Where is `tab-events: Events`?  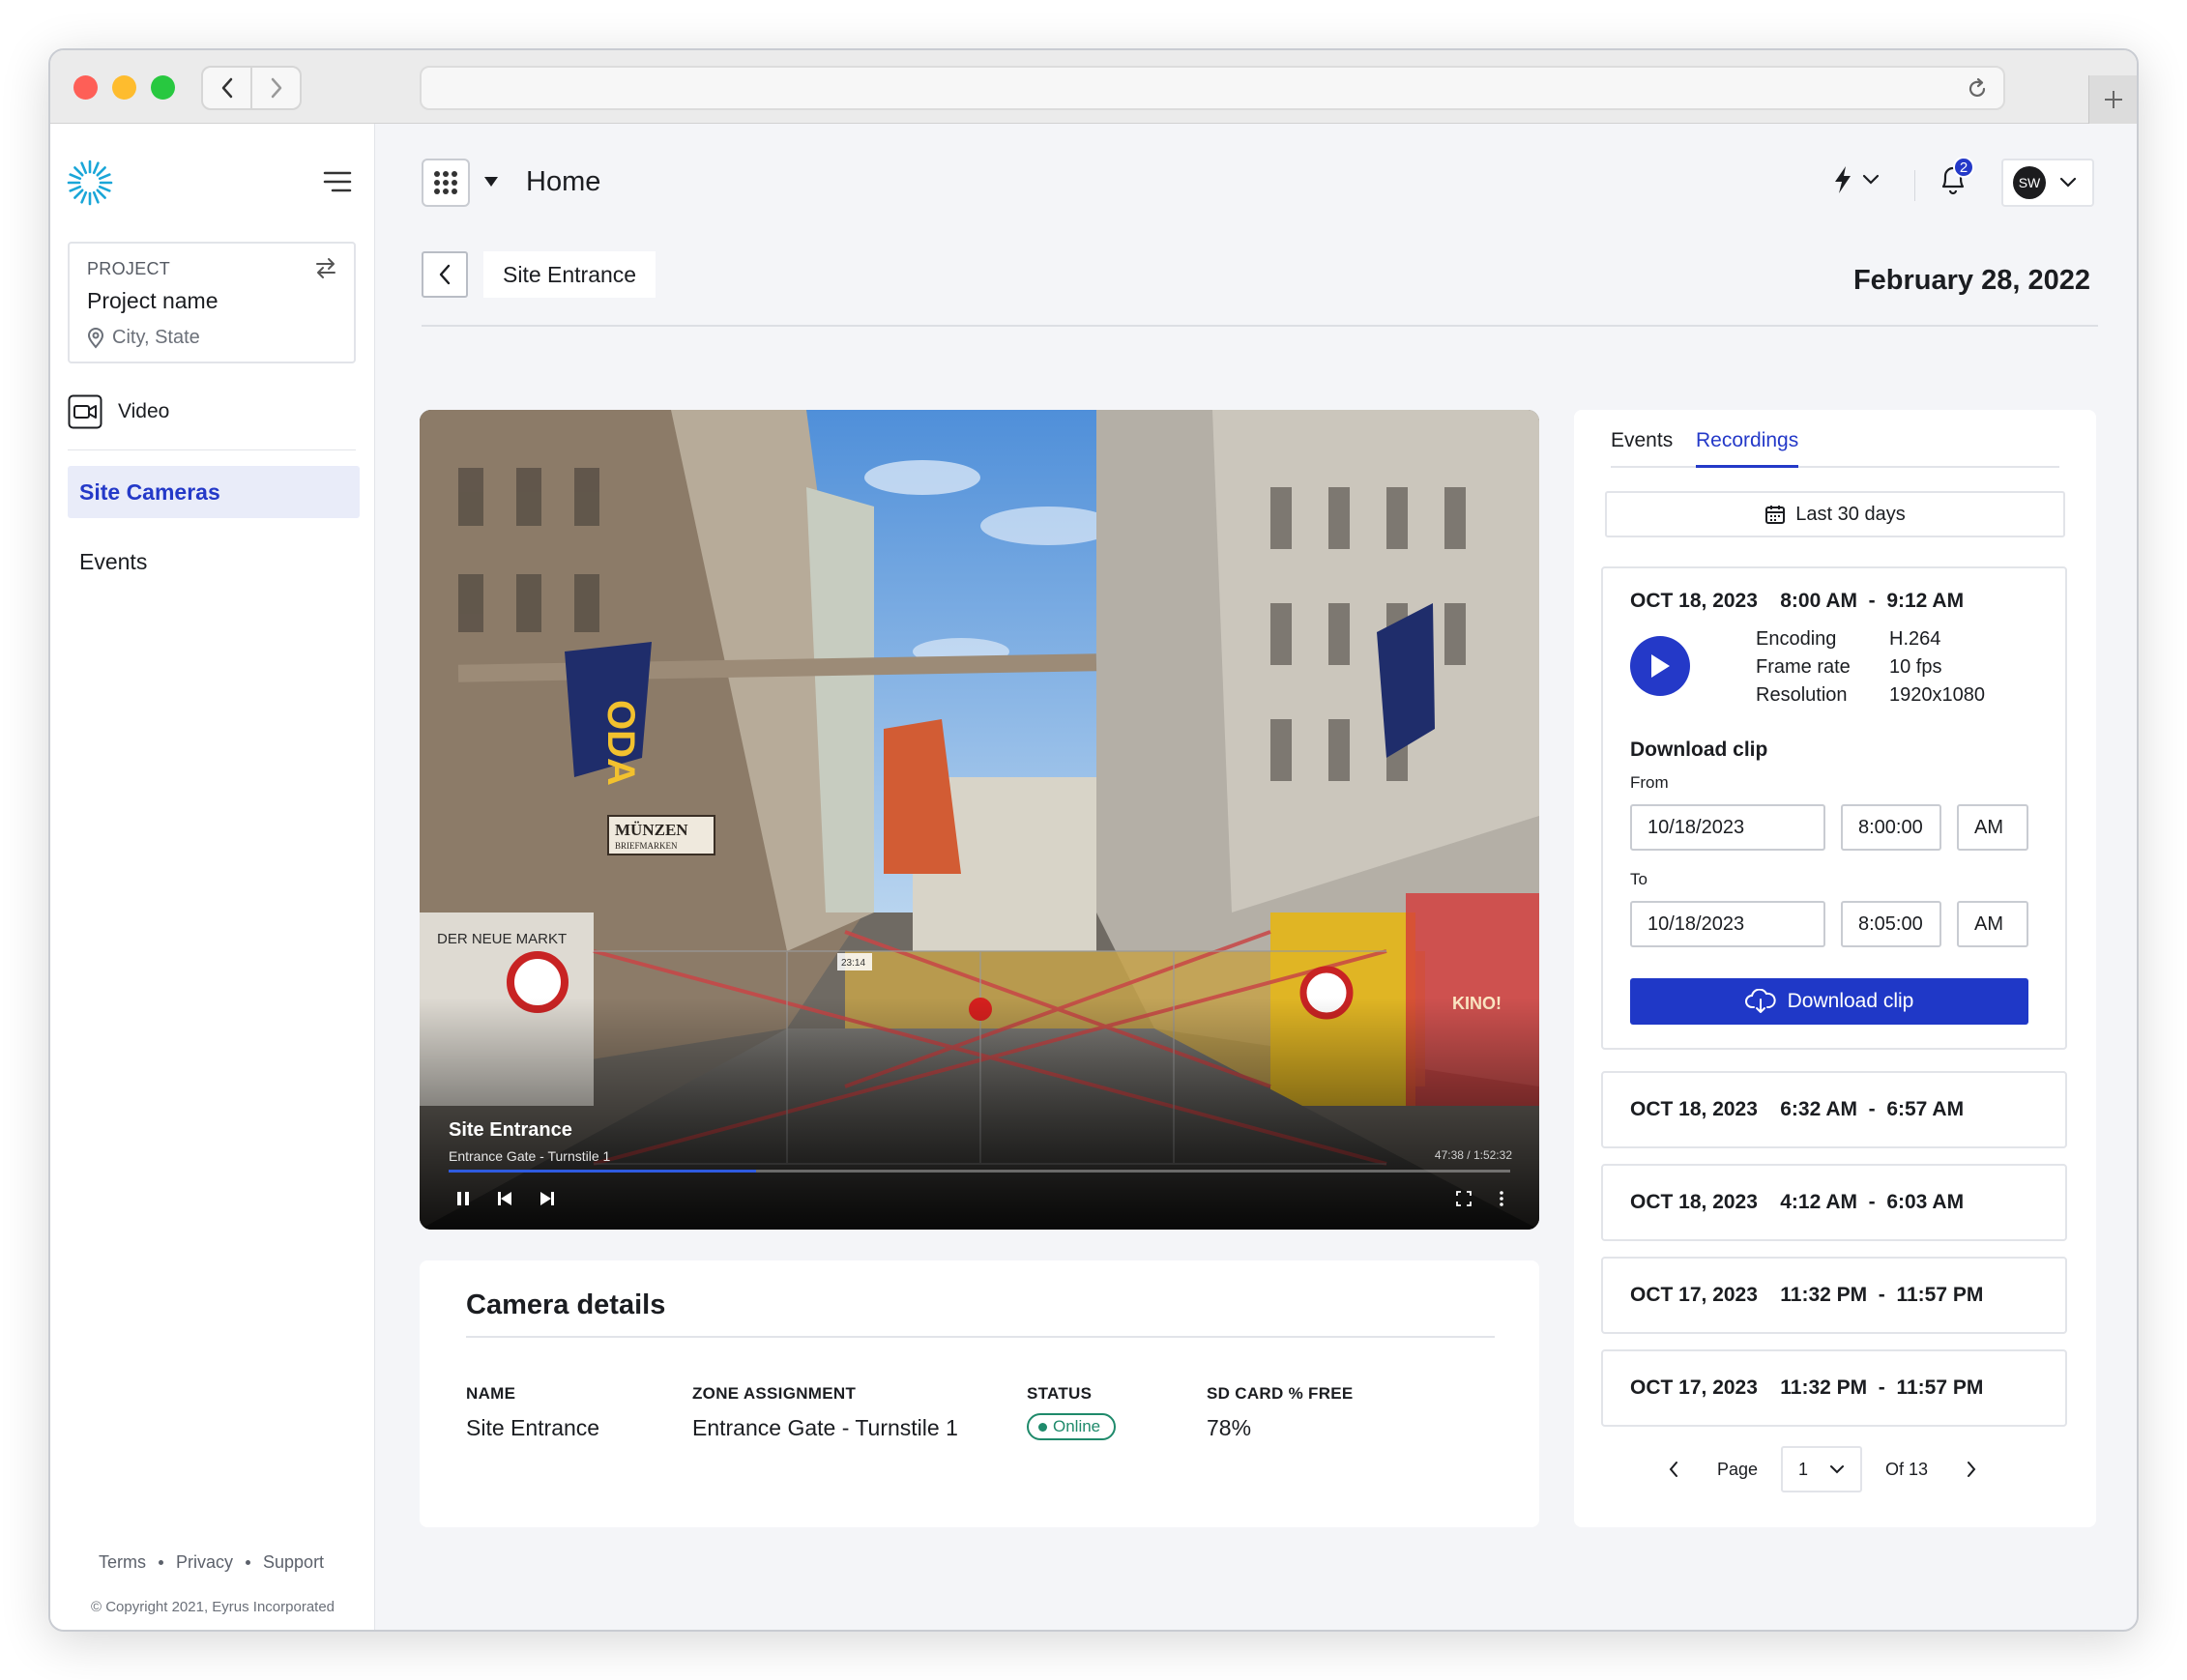
tab-events: Events is located at coordinates (1642, 449).